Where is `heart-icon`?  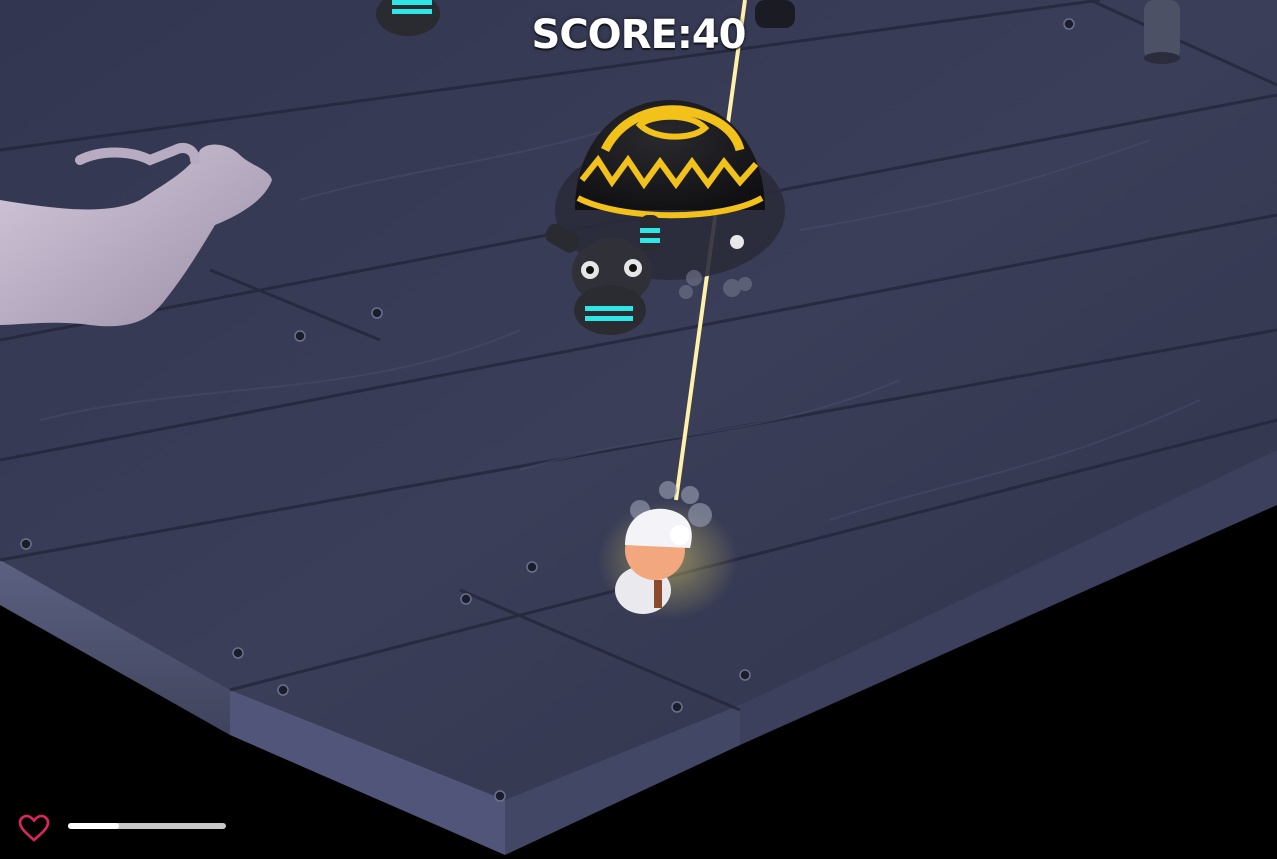 heart-icon is located at coordinates (34, 828).